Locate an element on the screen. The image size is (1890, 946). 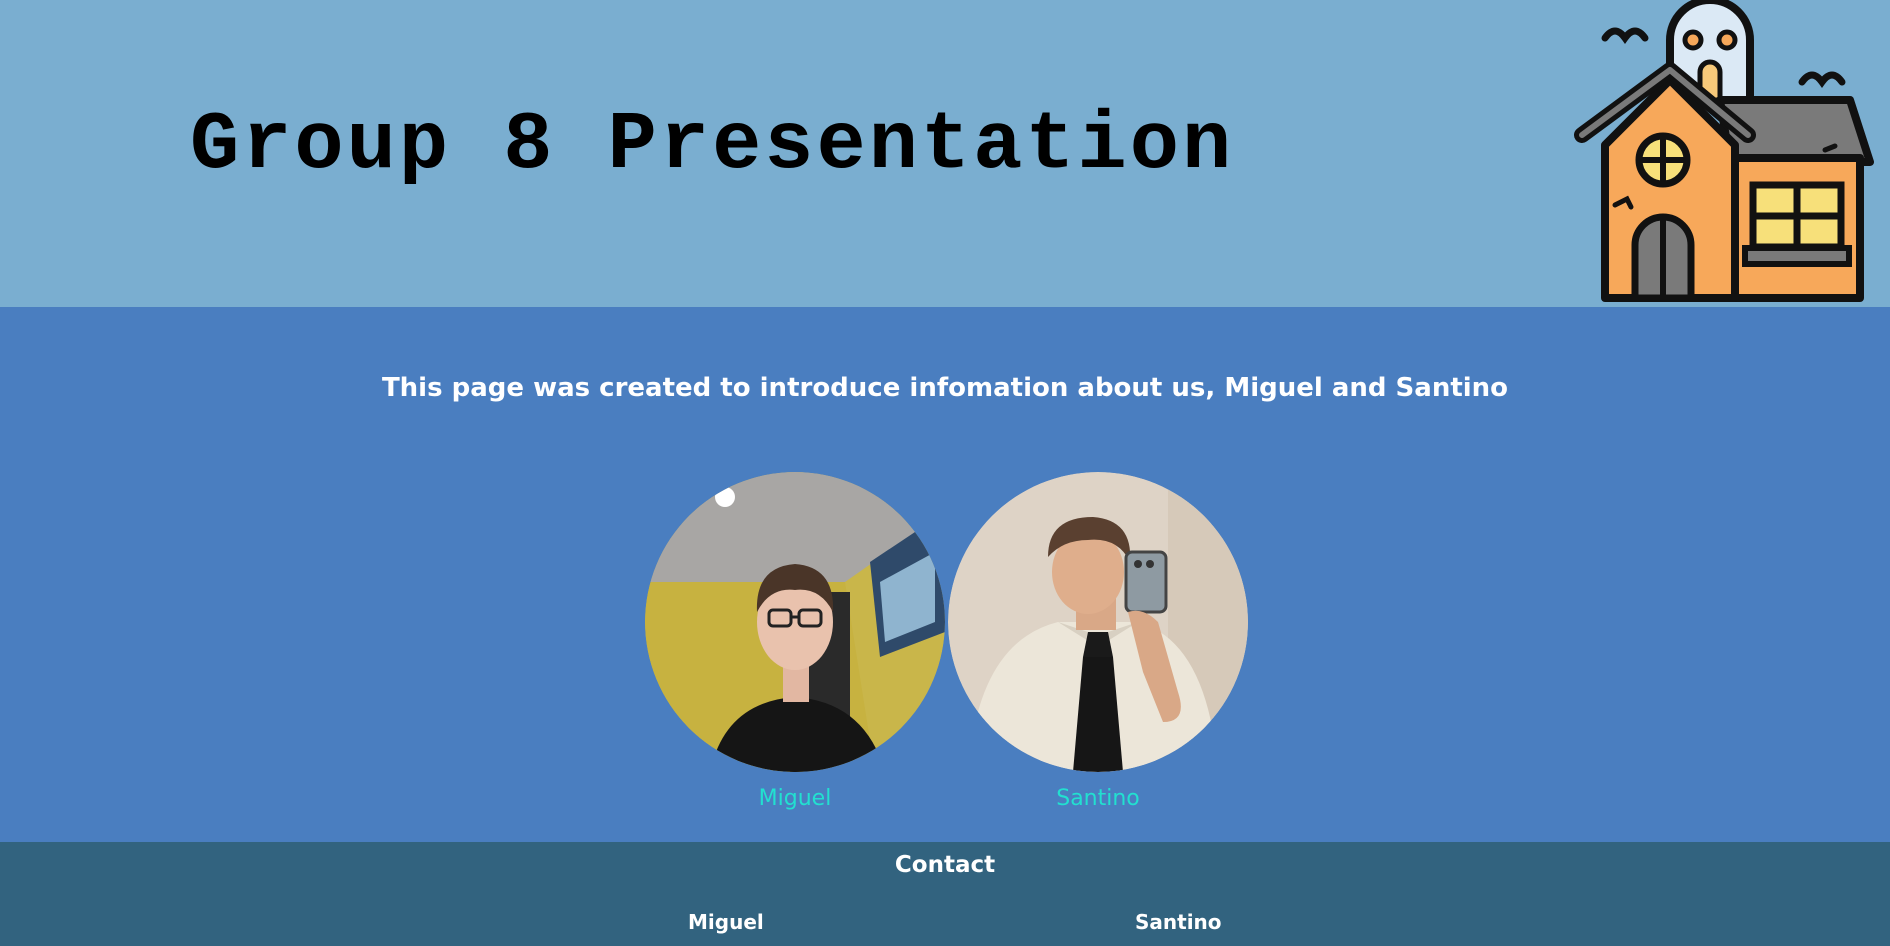
contact-footer: Contact Miguel Santino is located at coordinates (945, 894).